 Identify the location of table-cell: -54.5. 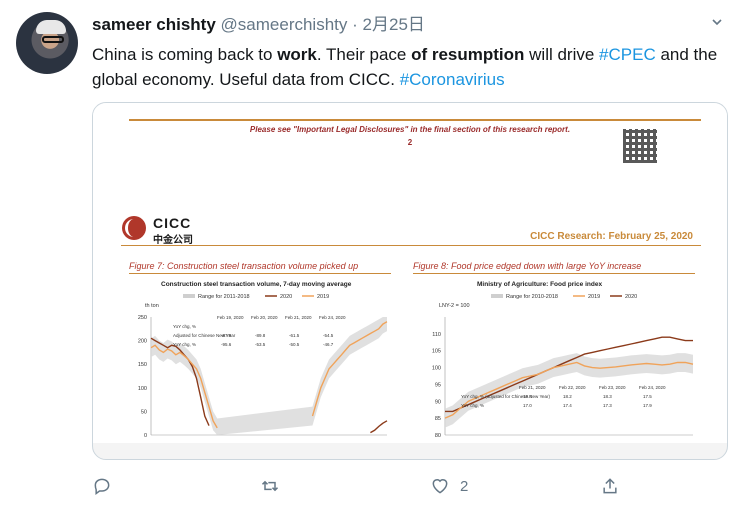
(328, 335).